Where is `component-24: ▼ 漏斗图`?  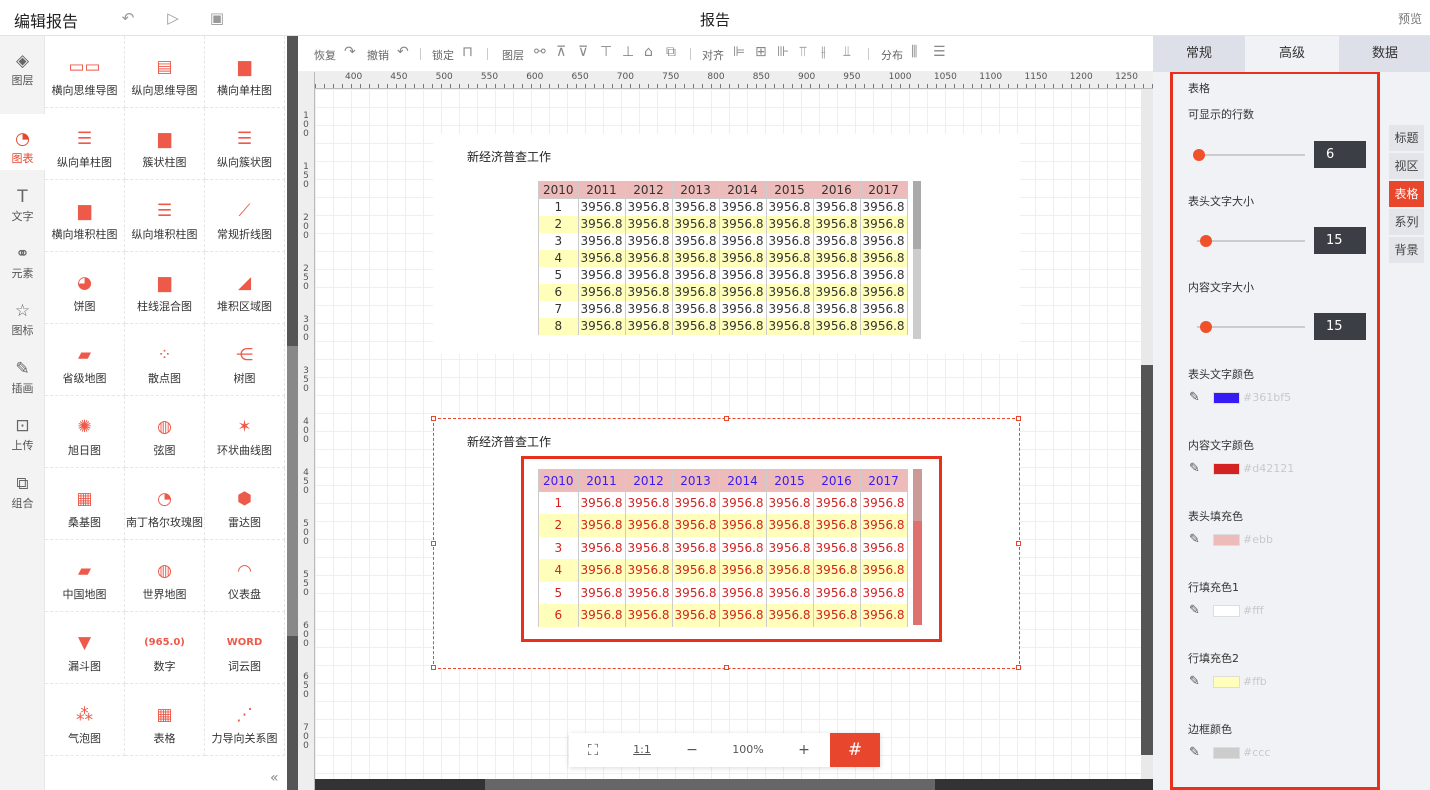
component-24: ▼ 漏斗图 is located at coordinates (85, 648).